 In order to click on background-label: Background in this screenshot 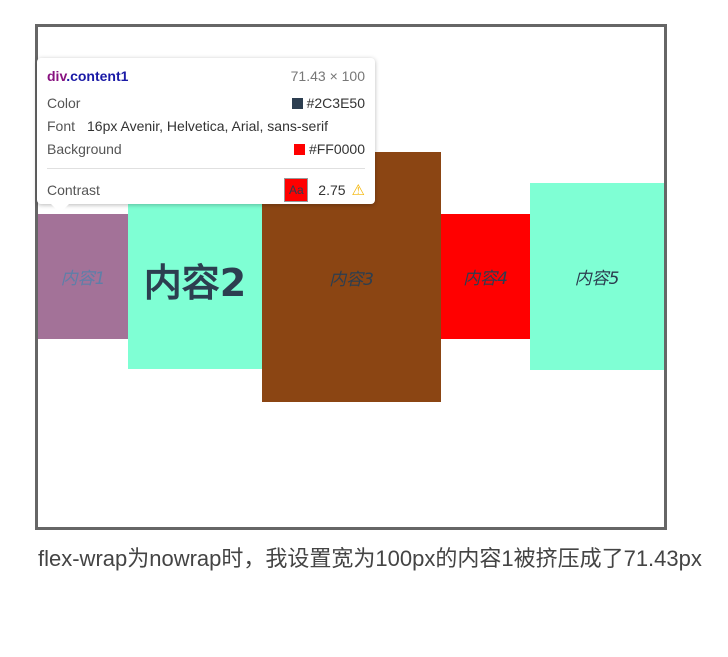, I will do `click(84, 149)`.